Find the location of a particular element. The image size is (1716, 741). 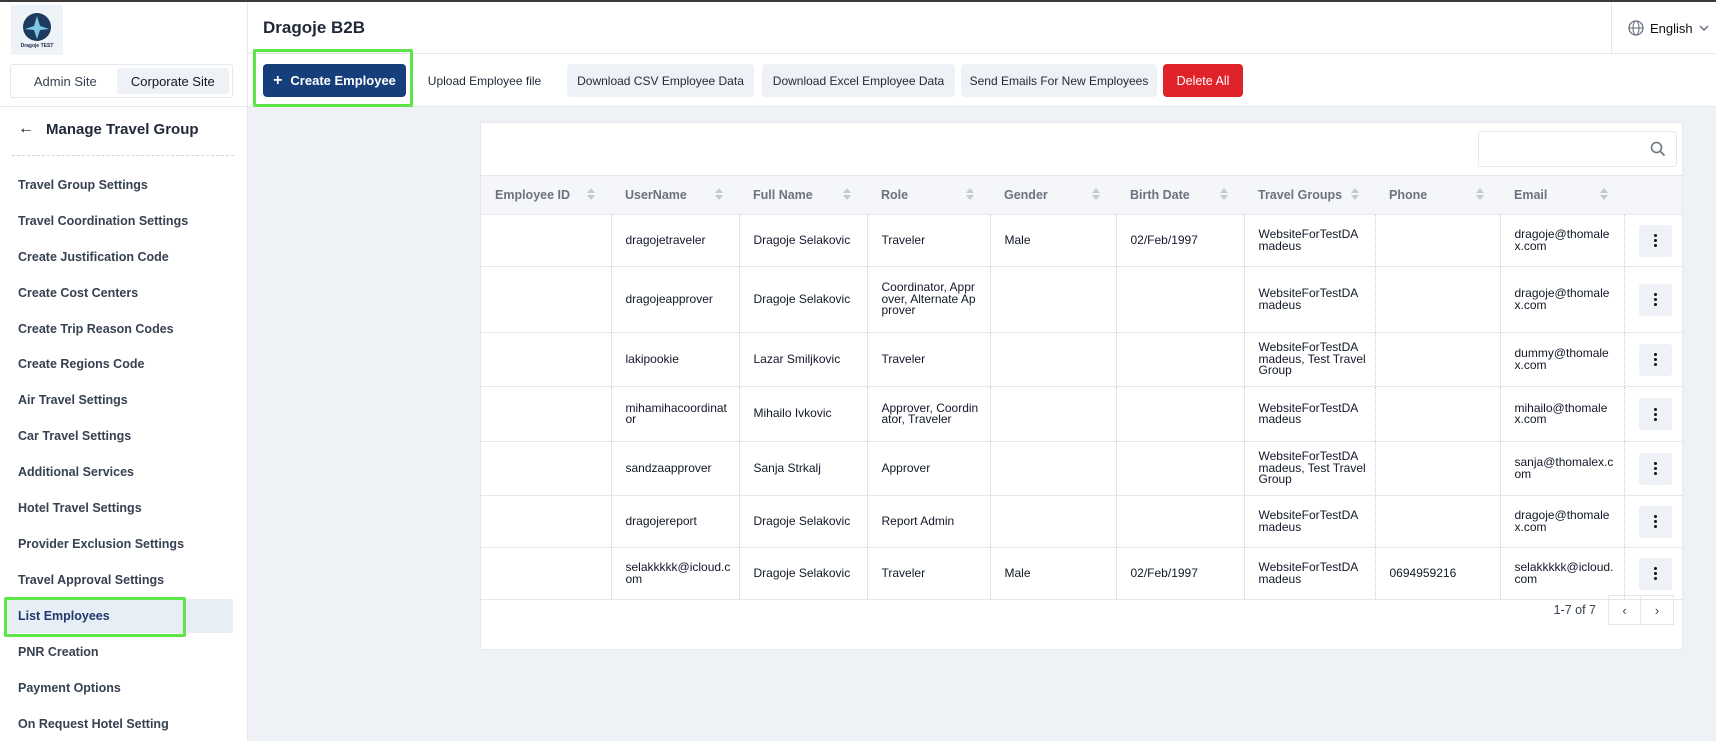

sidebar-item-additional-services: Additional Services is located at coordinates (119, 472).